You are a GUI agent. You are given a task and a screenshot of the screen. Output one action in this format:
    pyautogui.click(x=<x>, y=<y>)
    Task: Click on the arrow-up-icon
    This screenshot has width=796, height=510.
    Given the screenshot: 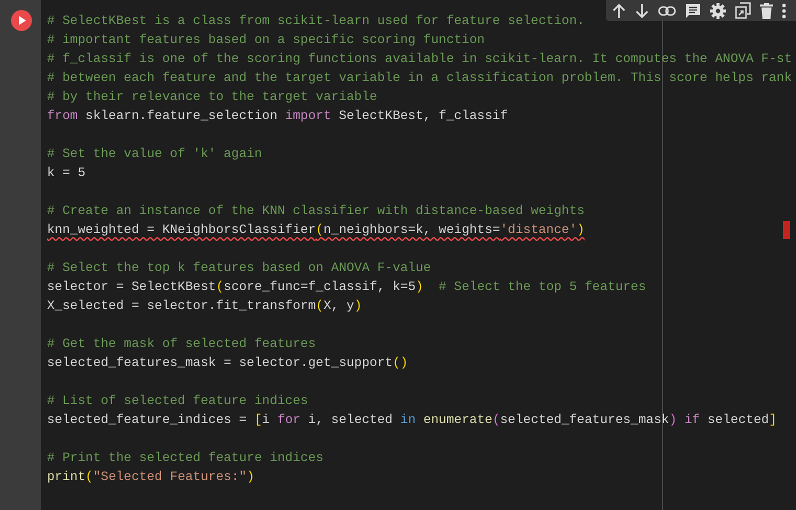 What is the action you would take?
    pyautogui.click(x=619, y=10)
    